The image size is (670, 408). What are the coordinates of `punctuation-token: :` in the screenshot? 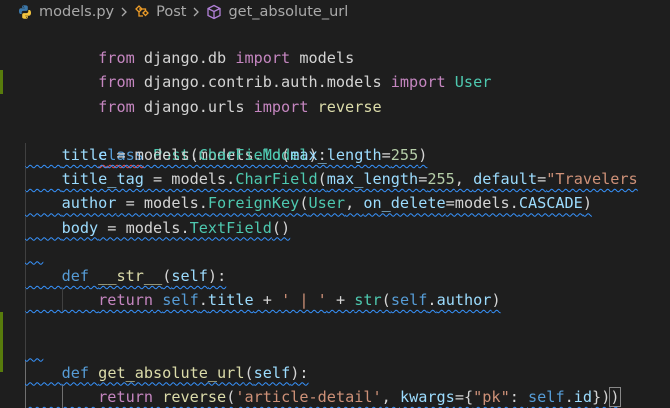 It's located at (519, 396).